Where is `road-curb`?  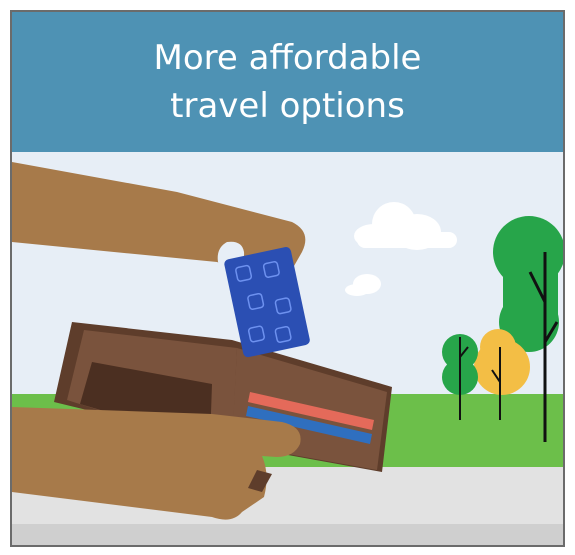
road-curb is located at coordinates (287, 534).